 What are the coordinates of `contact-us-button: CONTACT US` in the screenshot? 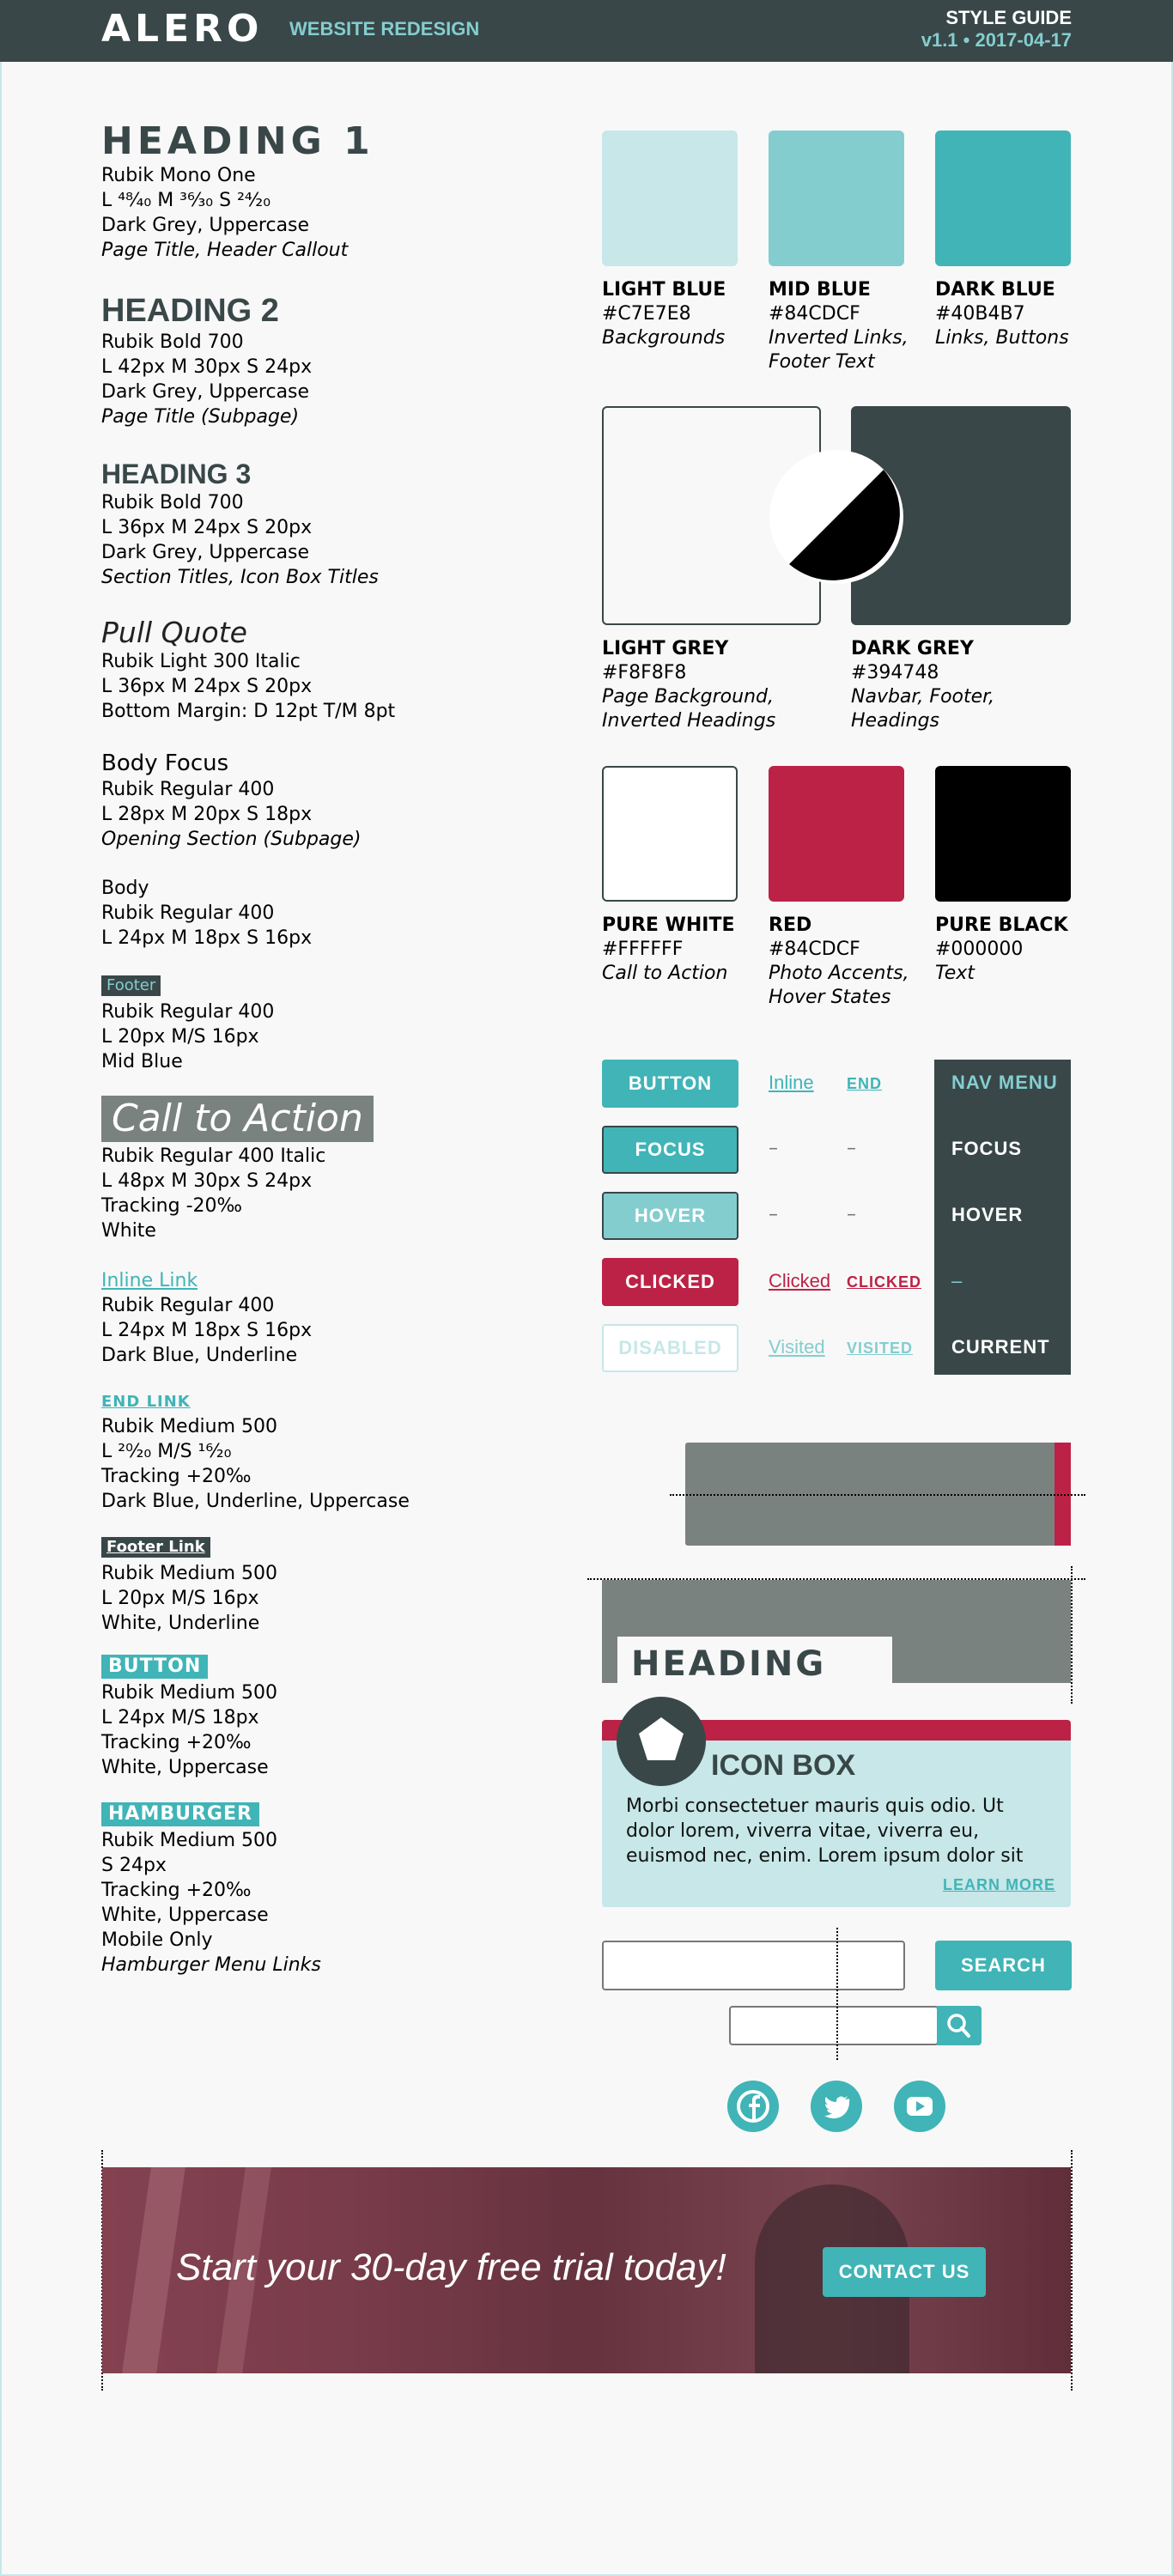 It's located at (904, 2272).